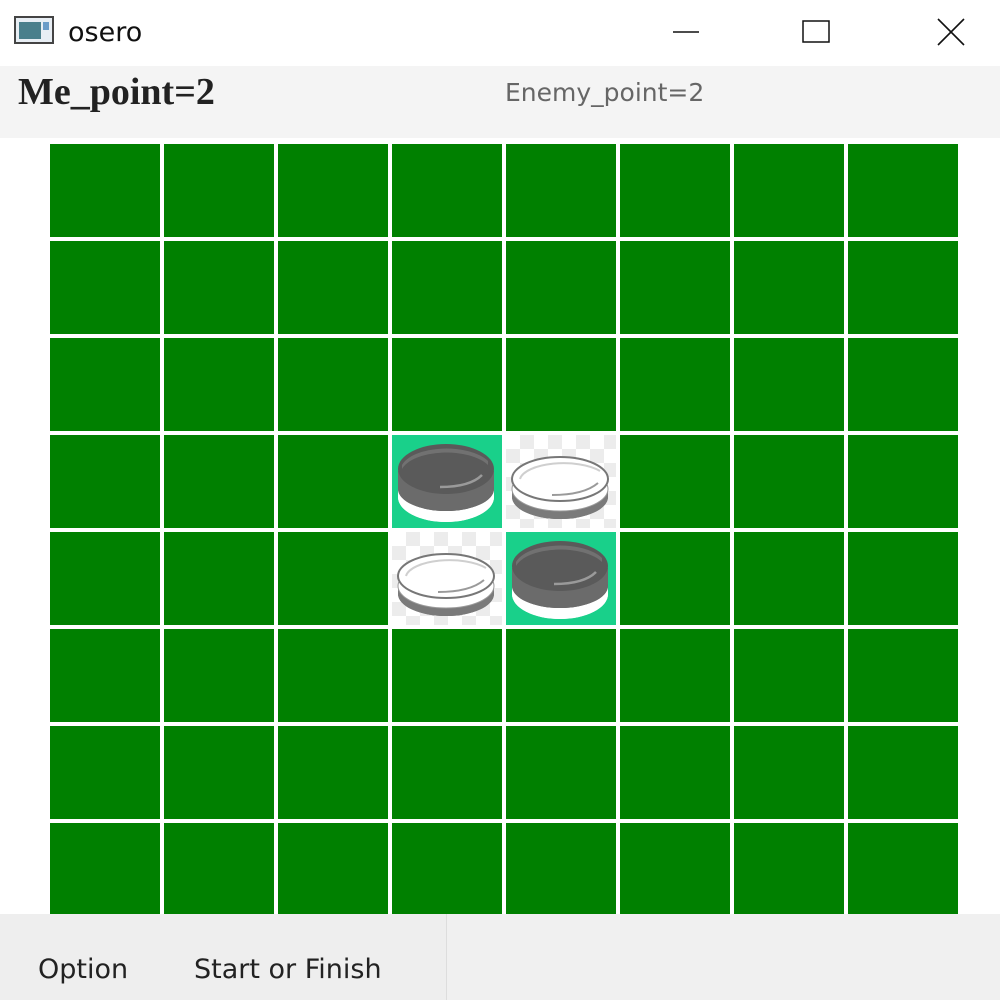  I want to click on maximize-icon, so click(816, 31).